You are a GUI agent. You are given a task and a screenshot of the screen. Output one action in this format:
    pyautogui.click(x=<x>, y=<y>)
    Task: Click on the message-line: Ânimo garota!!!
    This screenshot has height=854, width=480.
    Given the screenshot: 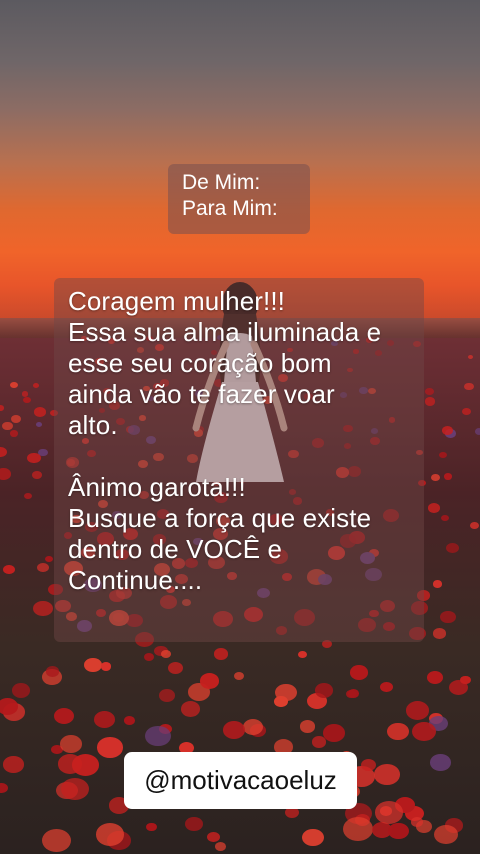 What is the action you would take?
    pyautogui.click(x=157, y=487)
    